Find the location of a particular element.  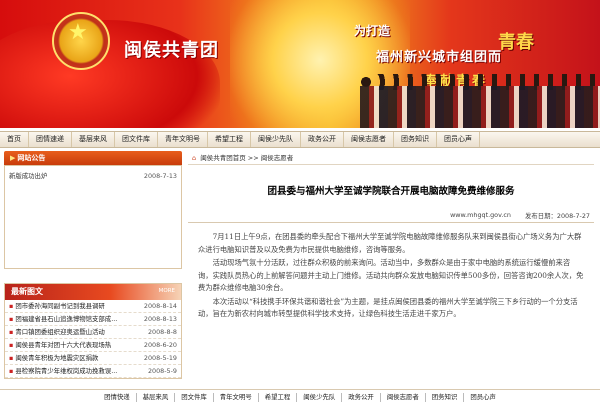

news-item-date: 2008-8-14 is located at coordinates (160, 306).